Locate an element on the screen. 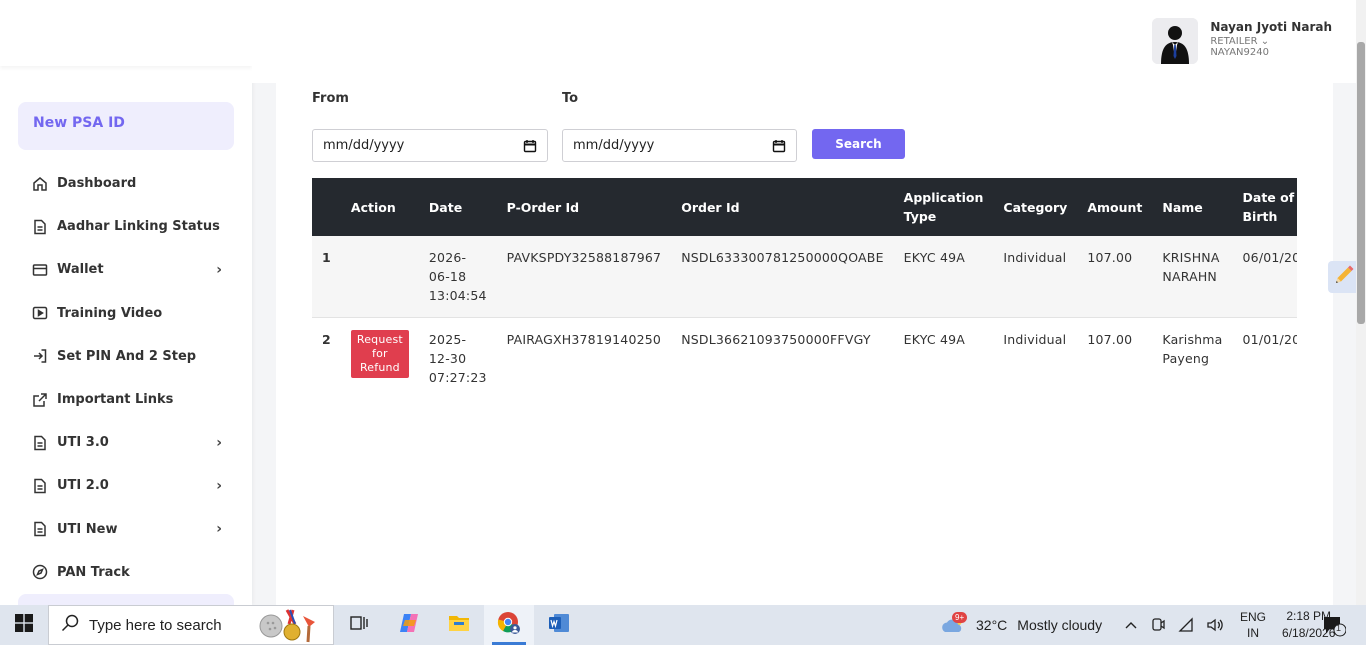  sidebar-item-training-video: Training Video is located at coordinates (126, 313).